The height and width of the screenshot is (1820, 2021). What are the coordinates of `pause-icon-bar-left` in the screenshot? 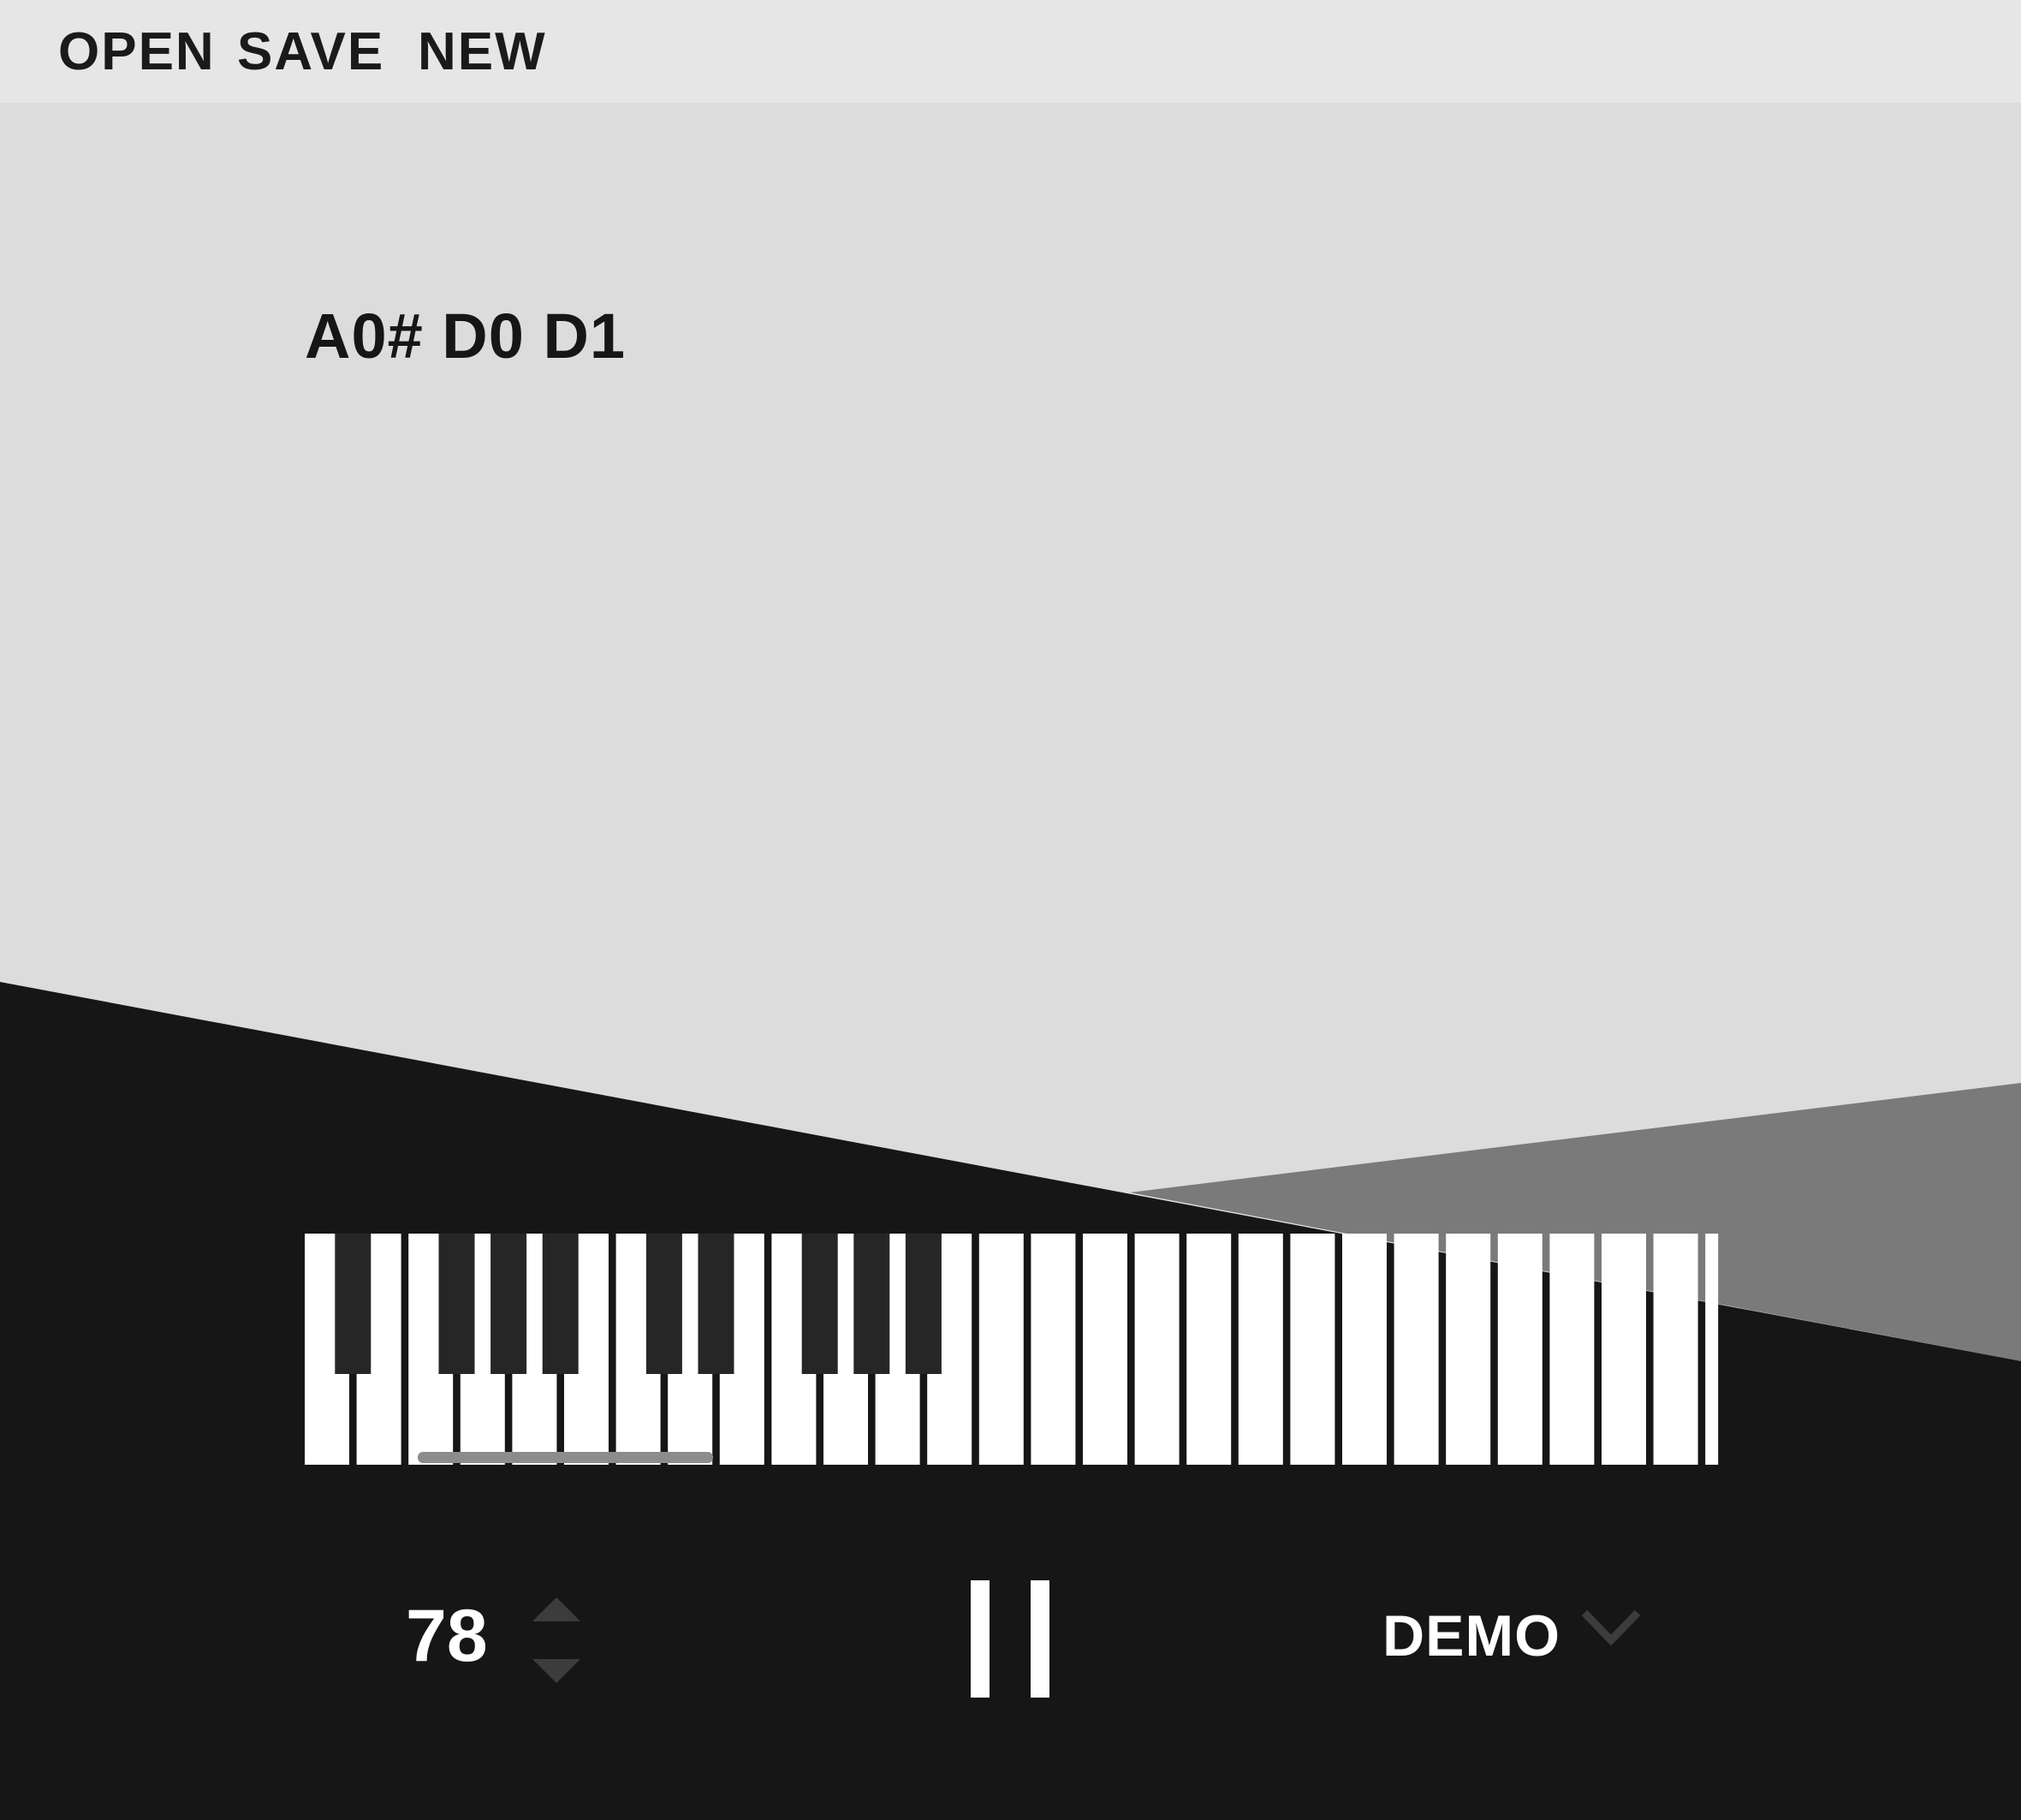 It's located at (980, 1639).